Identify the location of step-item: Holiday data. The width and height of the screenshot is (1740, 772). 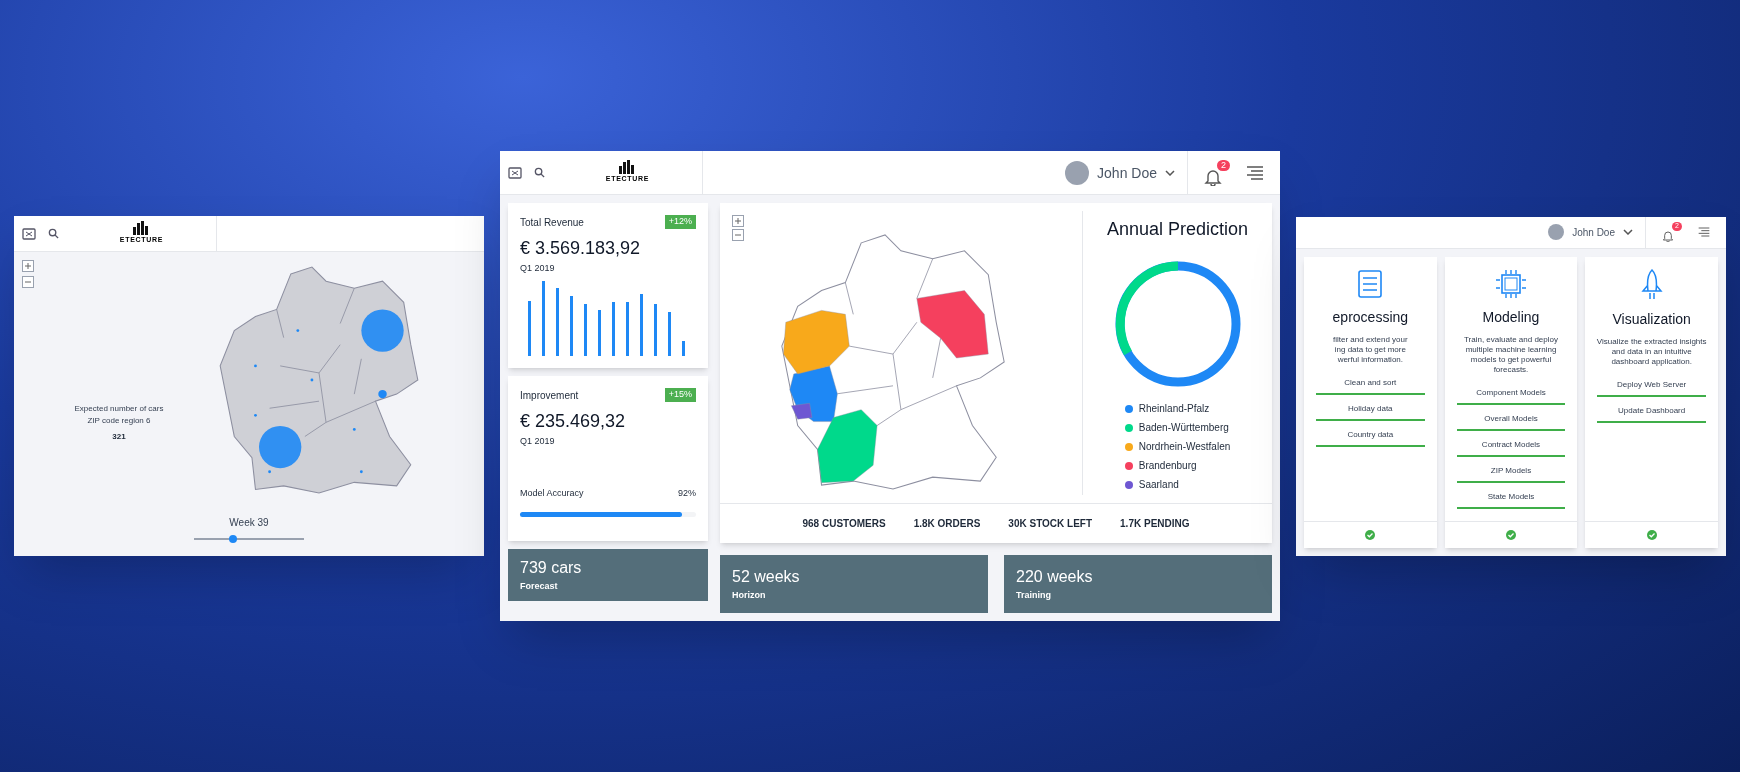
(1370, 411).